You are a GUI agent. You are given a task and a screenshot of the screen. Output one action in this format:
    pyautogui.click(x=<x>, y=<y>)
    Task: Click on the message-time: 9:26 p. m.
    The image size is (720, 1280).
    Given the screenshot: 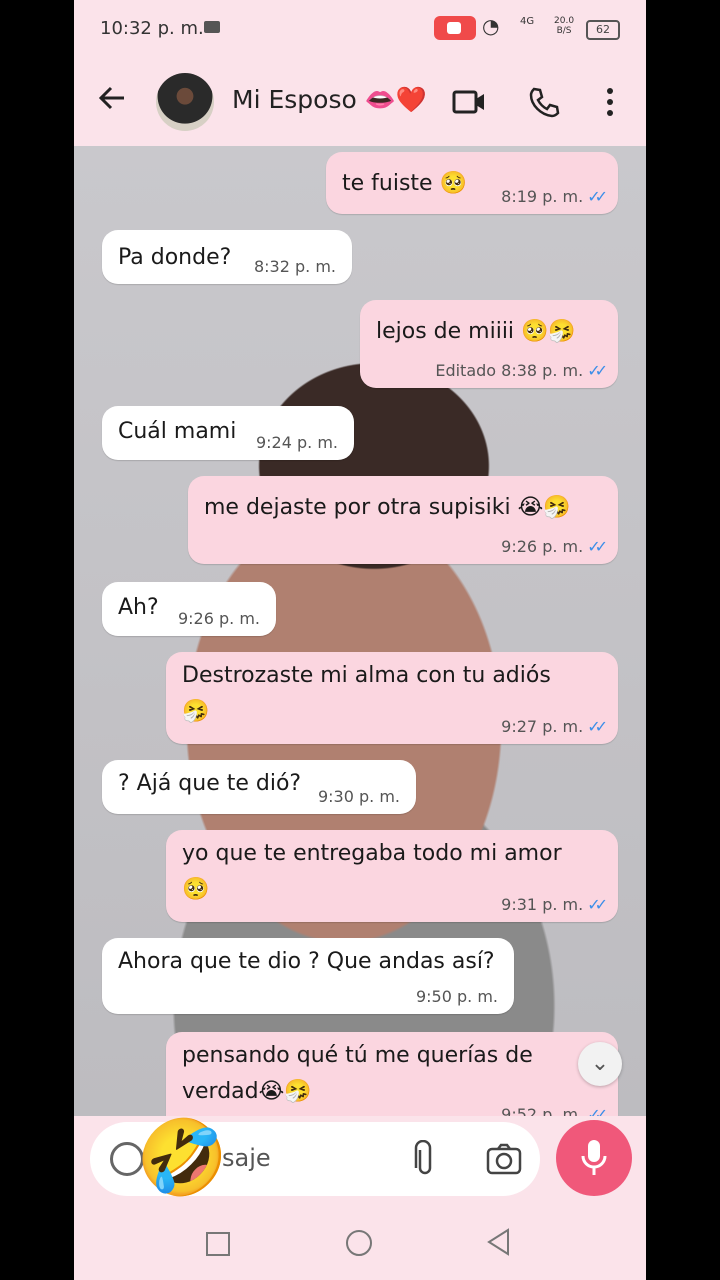 What is the action you would take?
    pyautogui.click(x=218, y=618)
    